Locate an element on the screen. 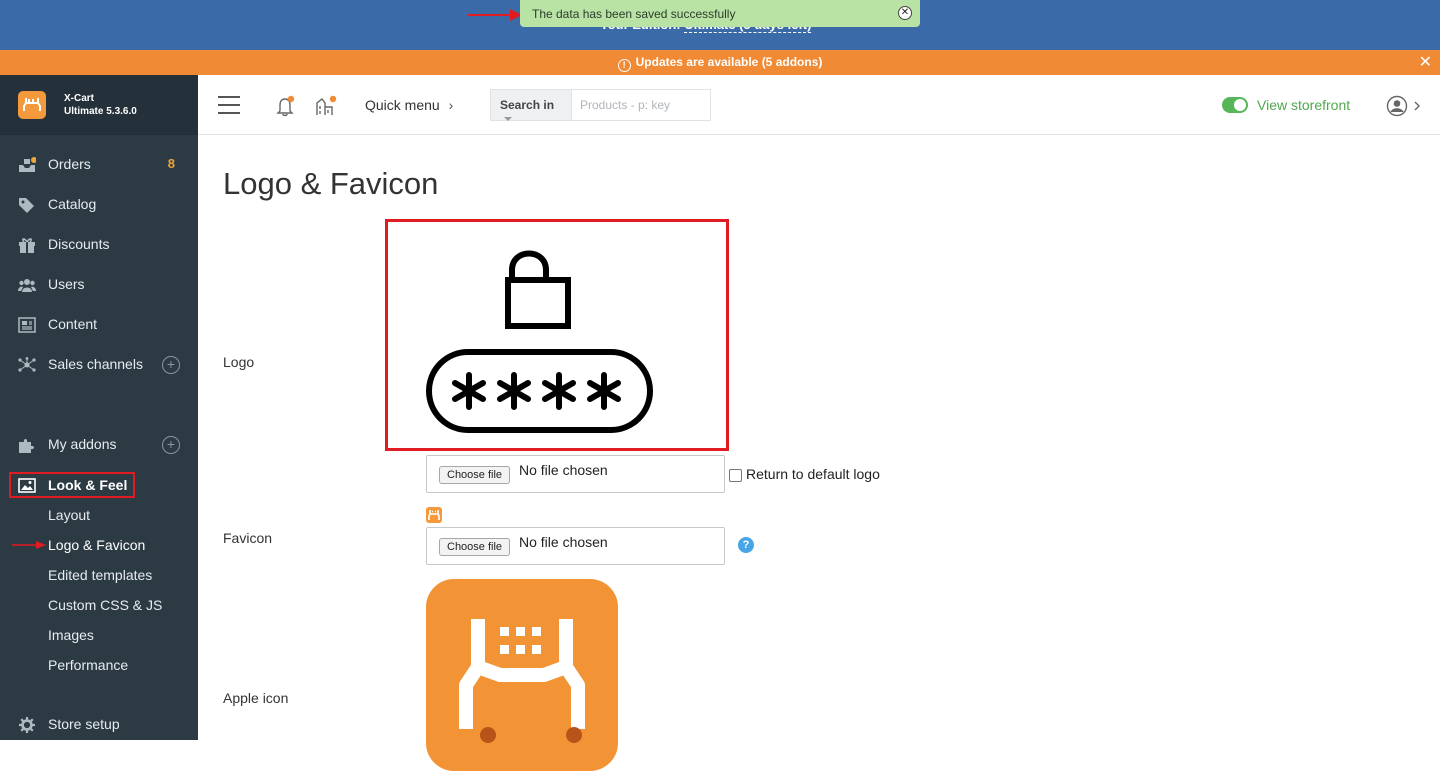 The width and height of the screenshot is (1440, 771). favicon-label: Favicon is located at coordinates (248, 538).